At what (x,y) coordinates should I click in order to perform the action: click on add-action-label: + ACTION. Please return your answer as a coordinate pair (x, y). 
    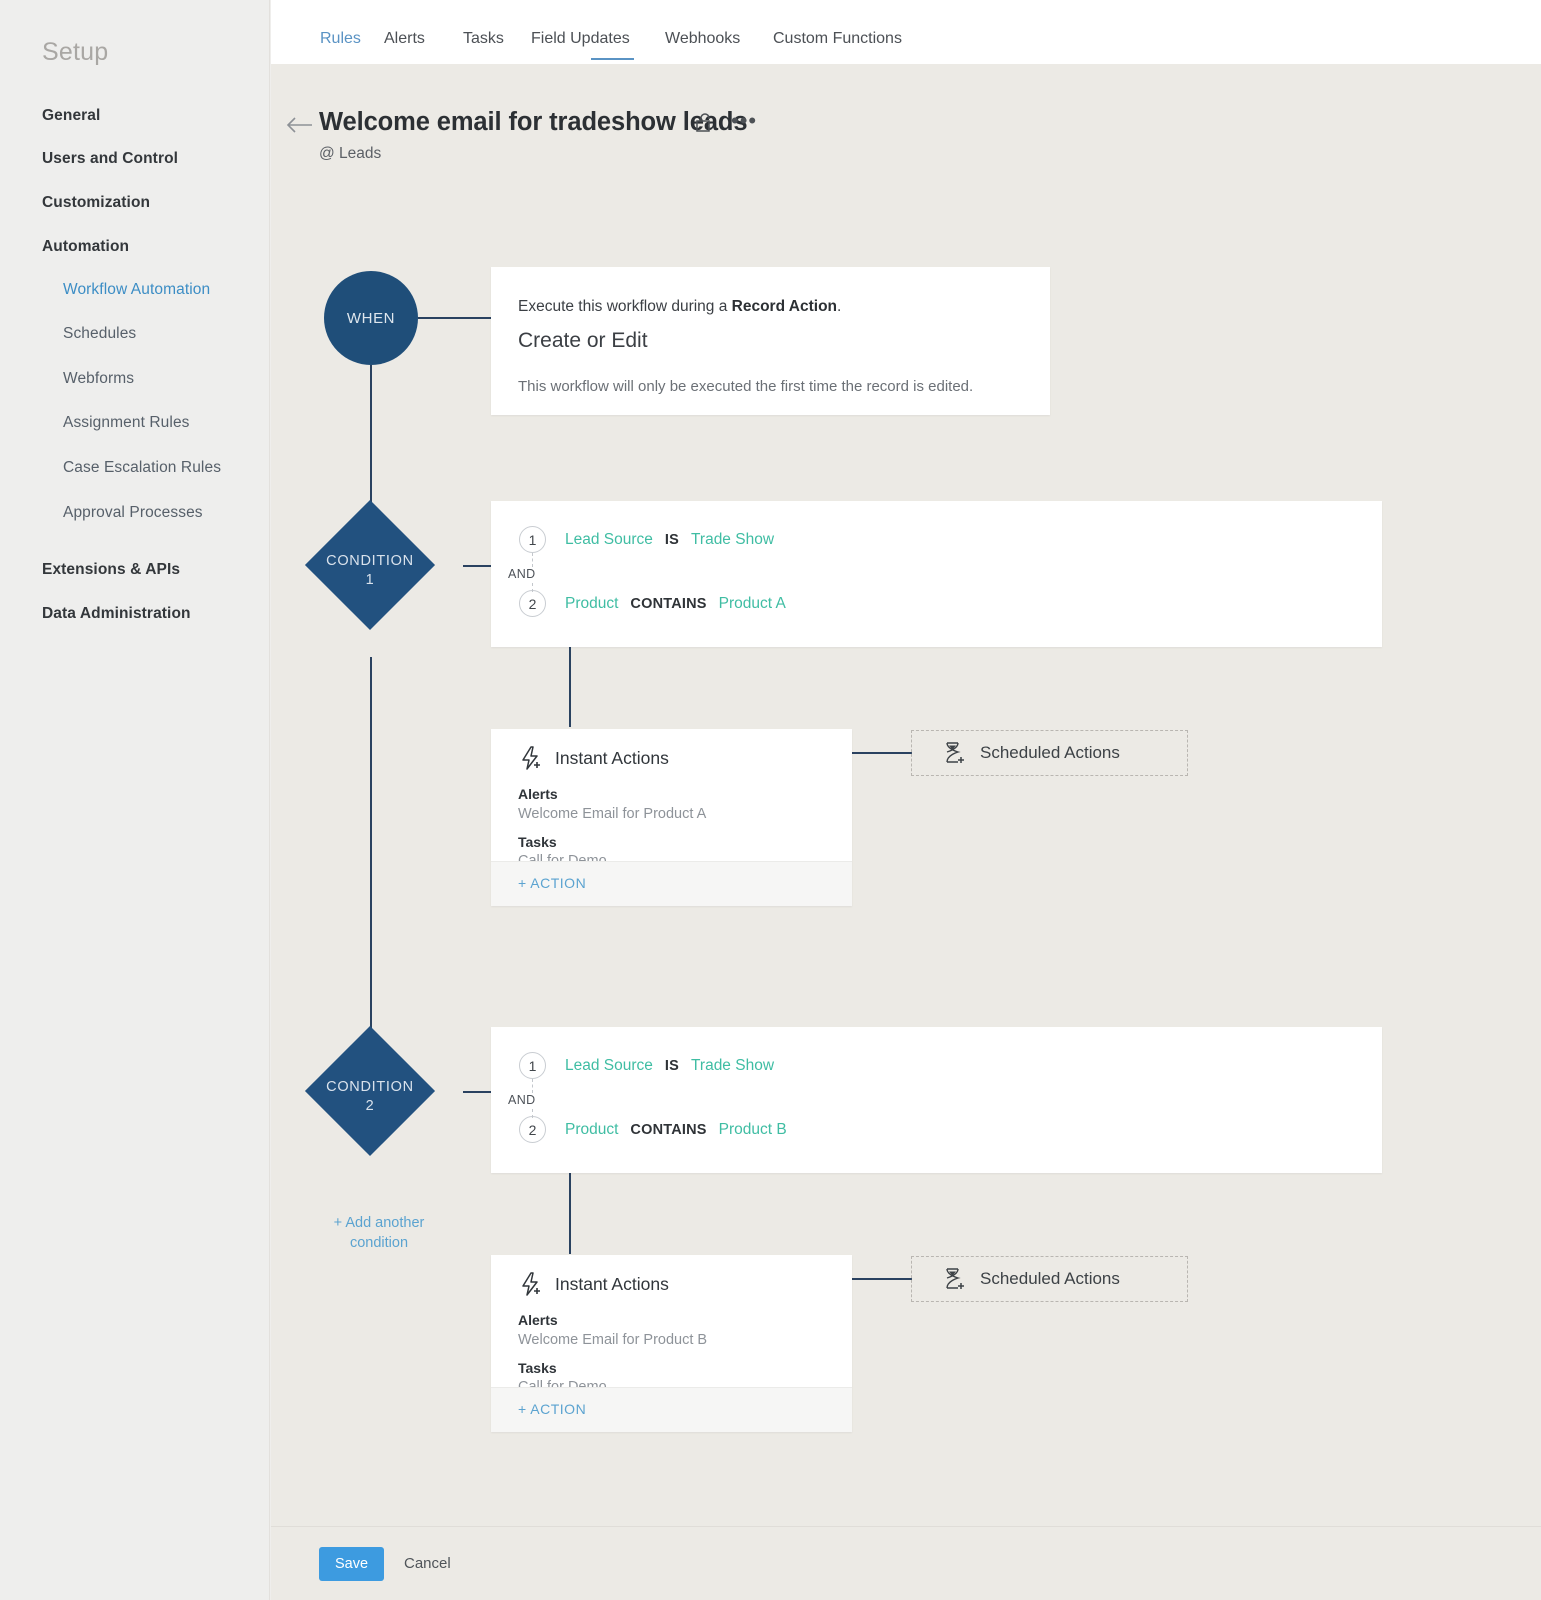
    Looking at the image, I should click on (552, 1409).